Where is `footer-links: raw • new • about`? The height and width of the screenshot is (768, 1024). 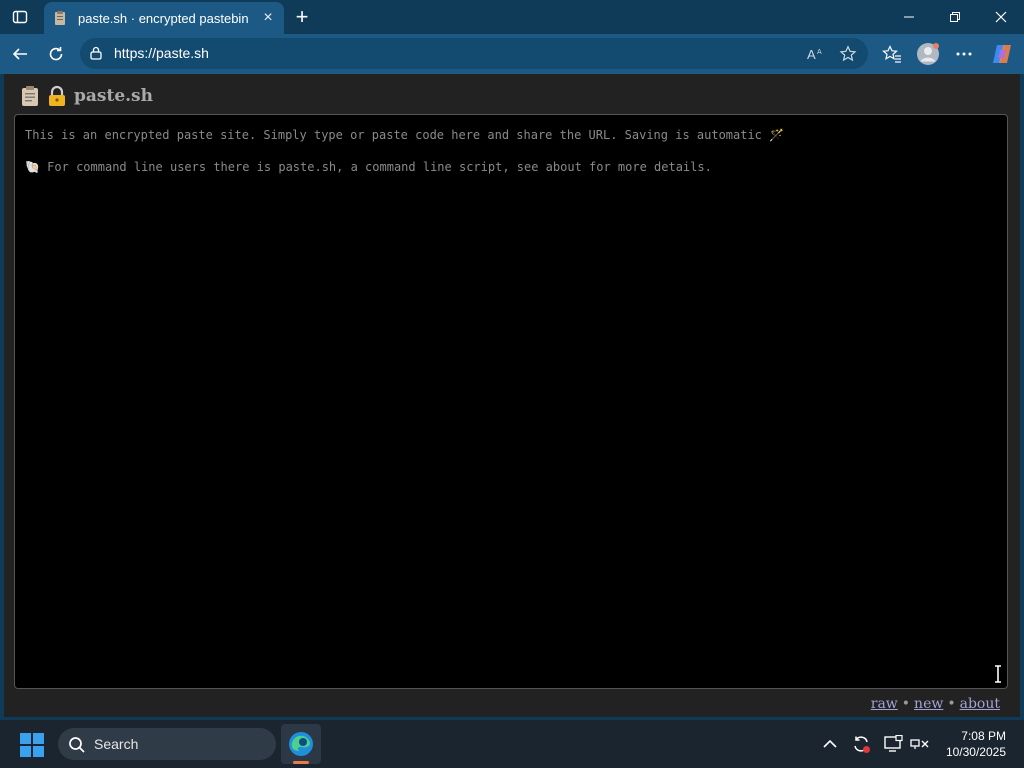 footer-links: raw • new • about is located at coordinates (935, 704).